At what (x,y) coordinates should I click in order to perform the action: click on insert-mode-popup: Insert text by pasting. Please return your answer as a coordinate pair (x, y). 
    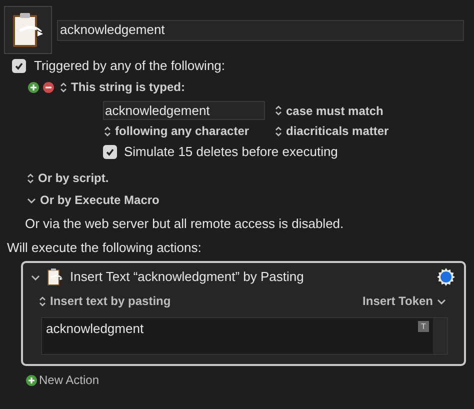
    Looking at the image, I should click on (105, 301).